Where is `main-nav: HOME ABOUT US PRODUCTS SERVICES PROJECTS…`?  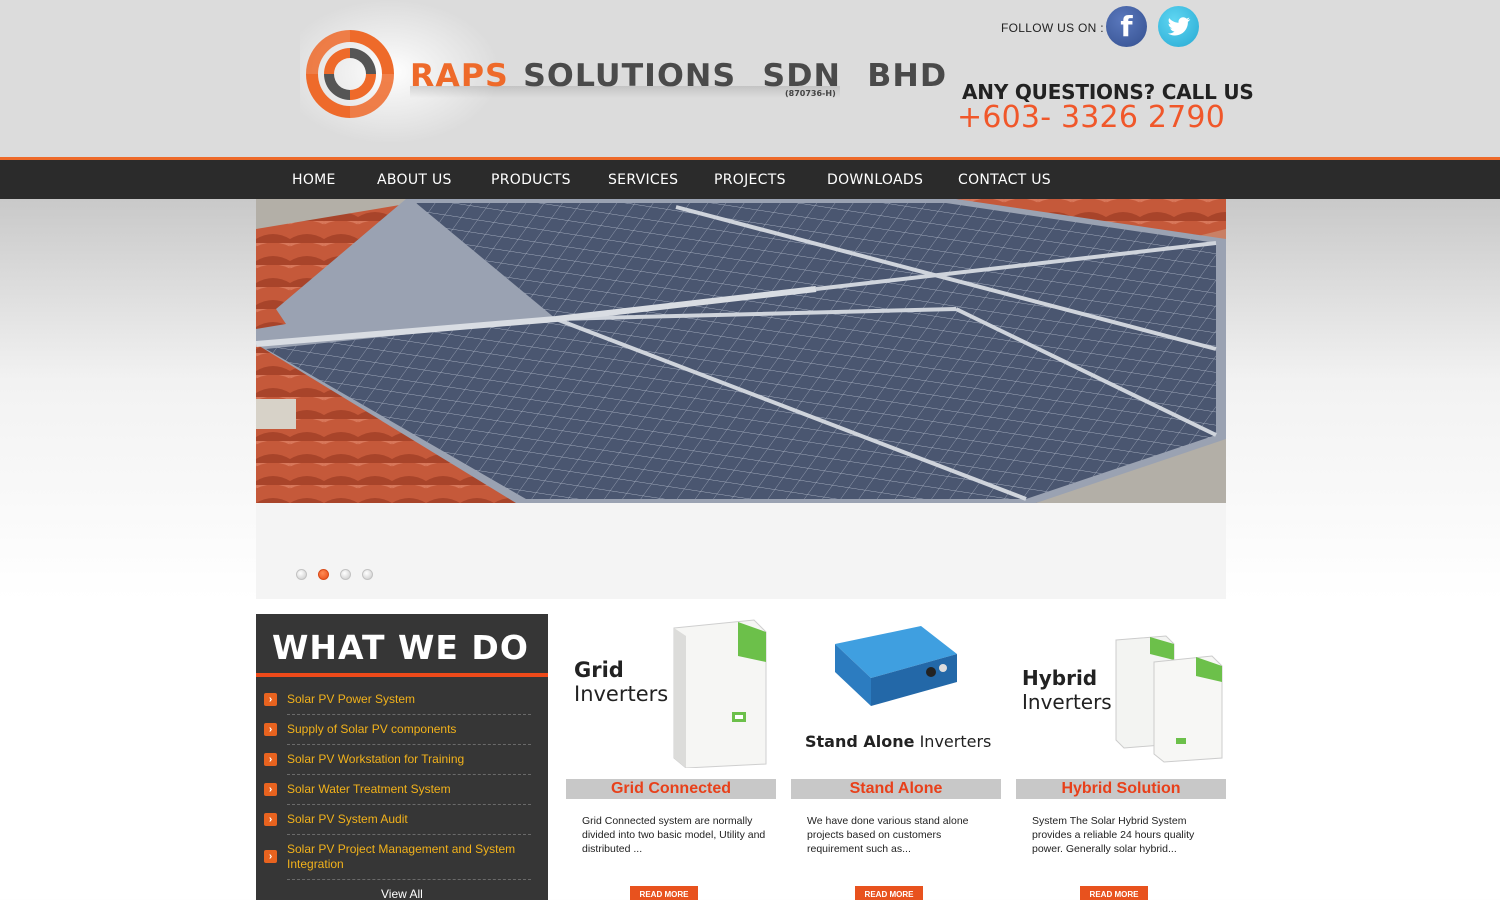
main-nav: HOME ABOUT US PRODUCTS SERVICES PROJECTS… is located at coordinates (750, 178).